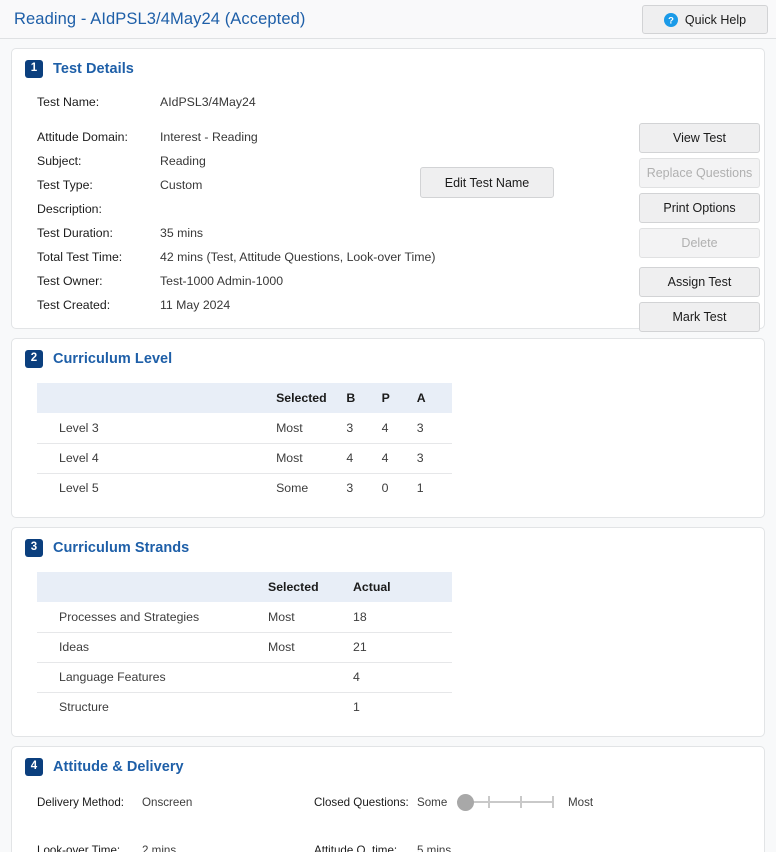 The width and height of the screenshot is (776, 852). What do you see at coordinates (34, 548) in the screenshot?
I see `section-number-badge: 3` at bounding box center [34, 548].